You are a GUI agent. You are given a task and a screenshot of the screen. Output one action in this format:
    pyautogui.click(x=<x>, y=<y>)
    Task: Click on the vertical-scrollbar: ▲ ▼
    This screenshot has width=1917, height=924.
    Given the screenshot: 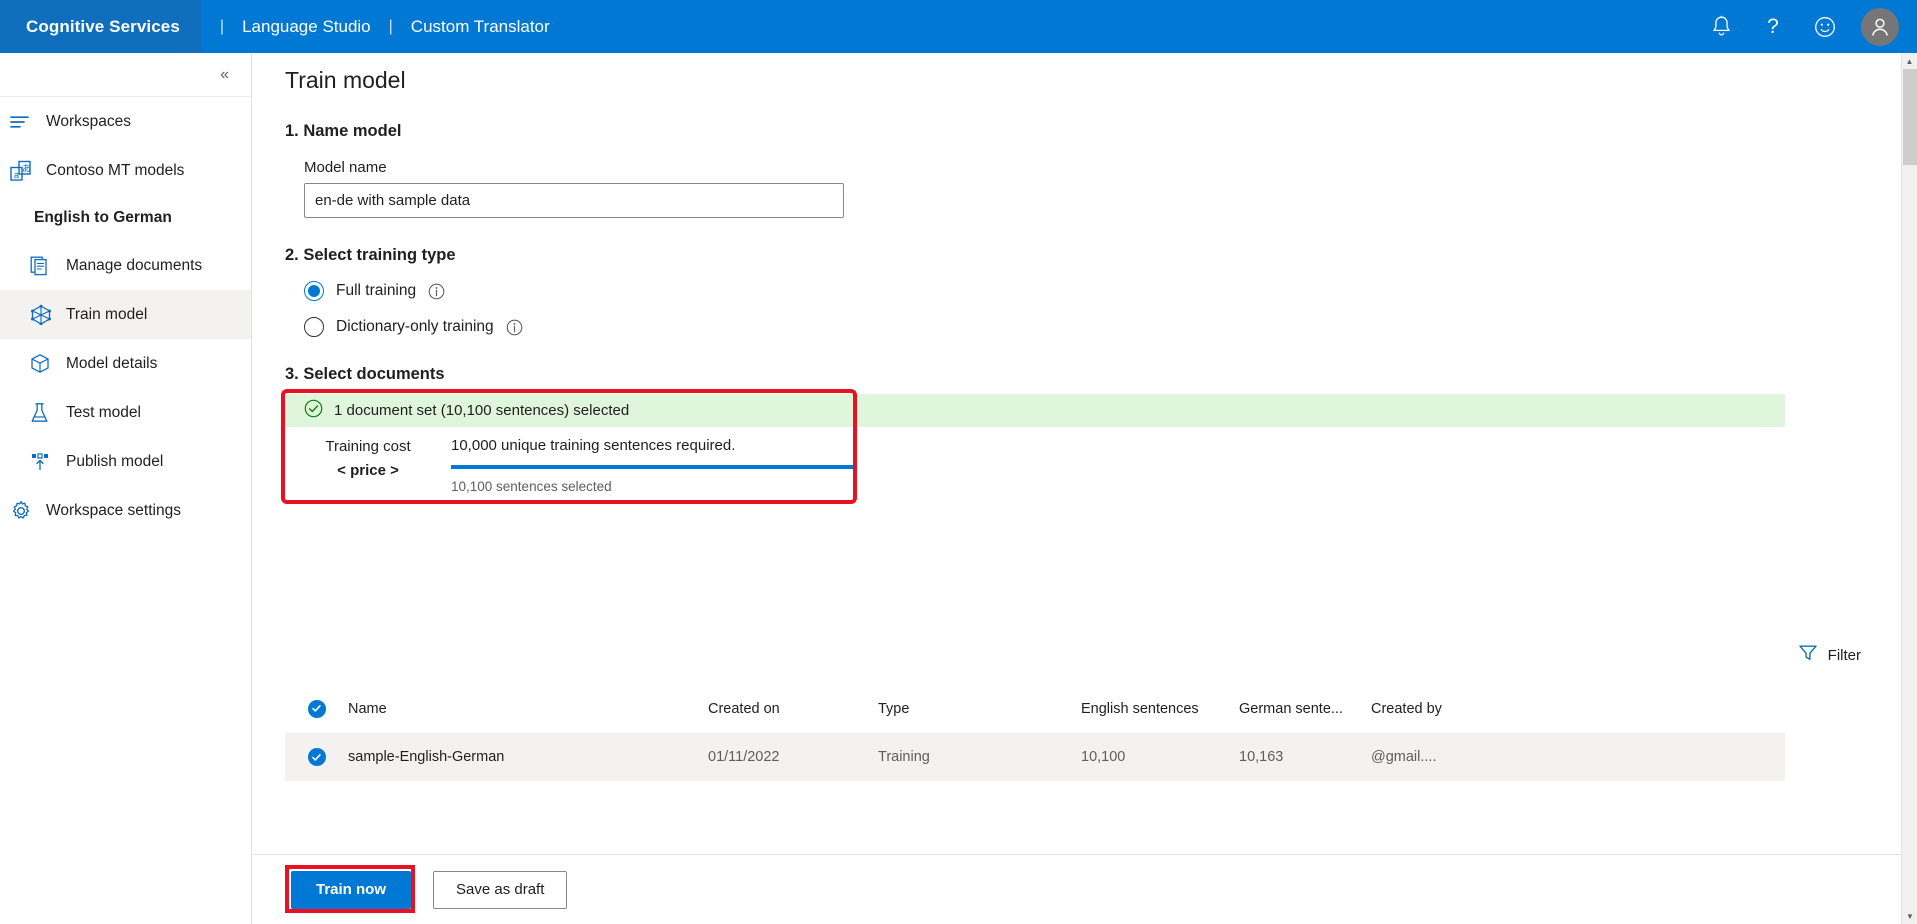 What is the action you would take?
    pyautogui.click(x=1909, y=488)
    